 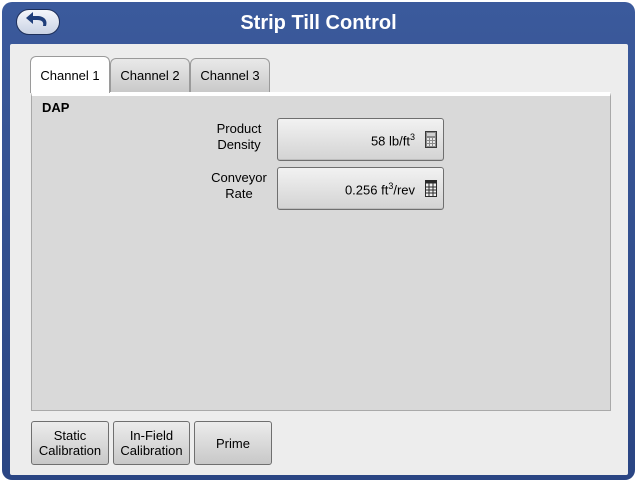 What do you see at coordinates (233, 443) in the screenshot?
I see `prime-button: Prime` at bounding box center [233, 443].